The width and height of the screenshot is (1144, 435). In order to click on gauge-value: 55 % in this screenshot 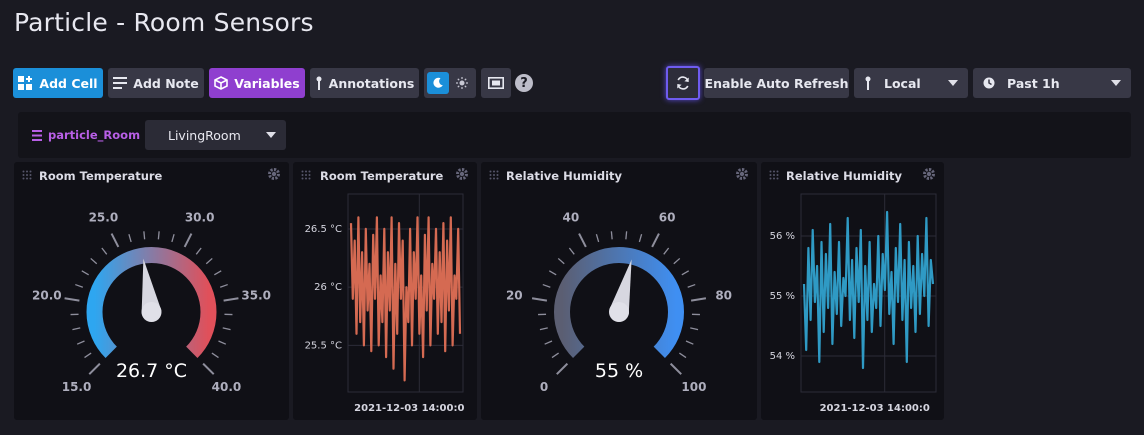, I will do `click(619, 371)`.